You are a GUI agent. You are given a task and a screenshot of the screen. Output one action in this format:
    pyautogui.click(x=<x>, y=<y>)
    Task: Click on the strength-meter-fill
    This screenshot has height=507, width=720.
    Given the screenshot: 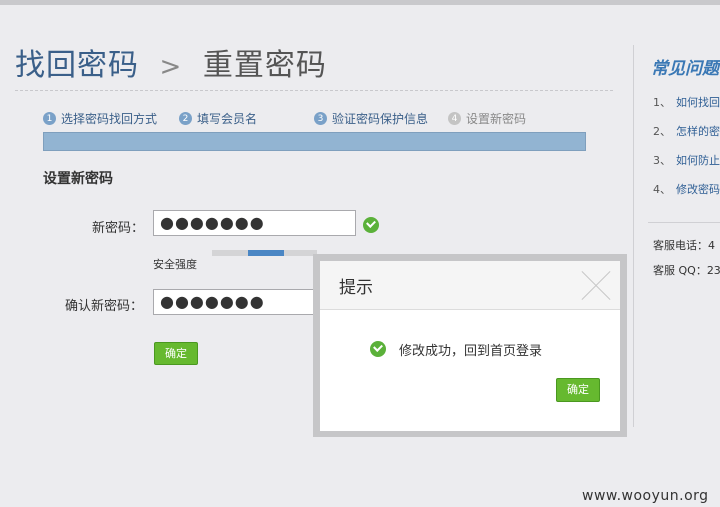 What is the action you would take?
    pyautogui.click(x=266, y=253)
    